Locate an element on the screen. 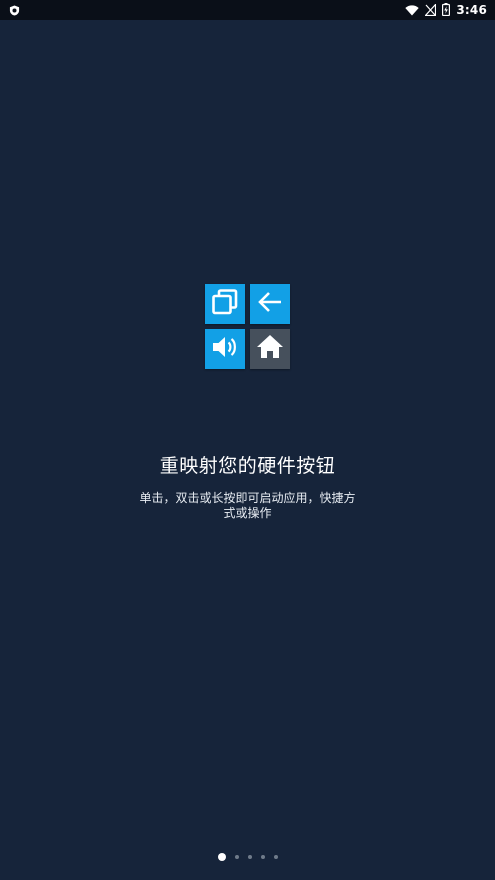  page-indicator is located at coordinates (247, 857).